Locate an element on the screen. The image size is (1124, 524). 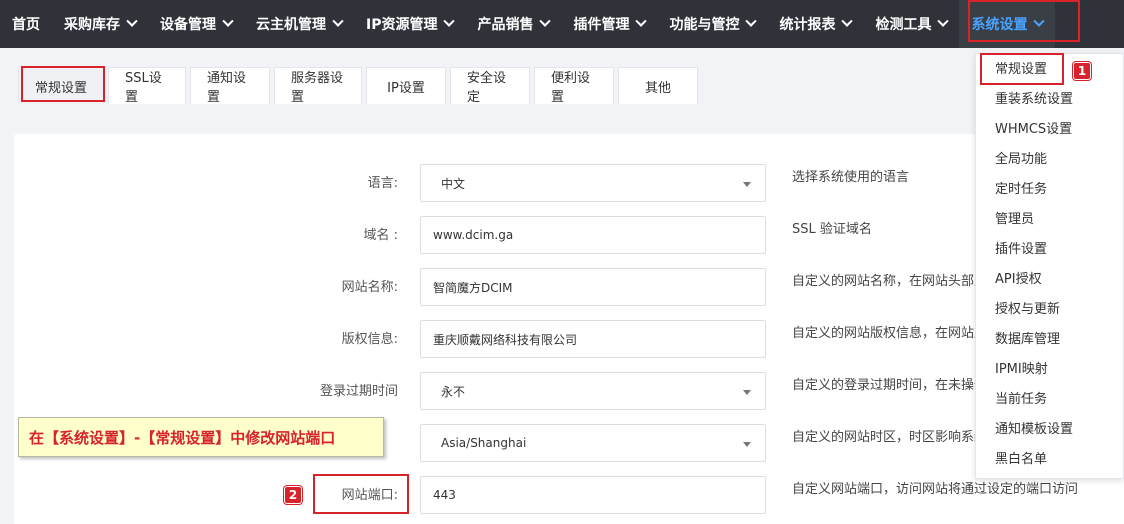
nav-item-plugin-management: 插件管理 is located at coordinates (609, 24).